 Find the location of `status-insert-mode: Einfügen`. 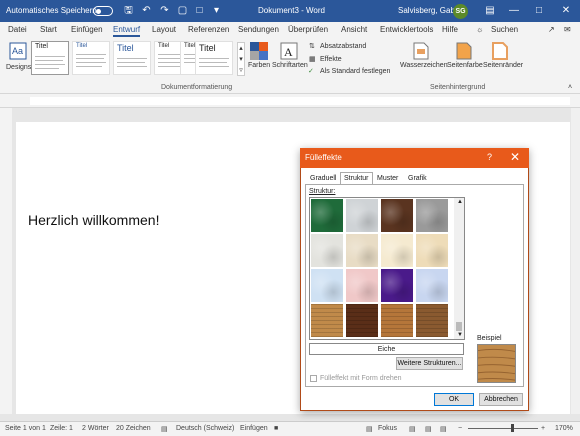

status-insert-mode: Einfügen is located at coordinates (254, 428).